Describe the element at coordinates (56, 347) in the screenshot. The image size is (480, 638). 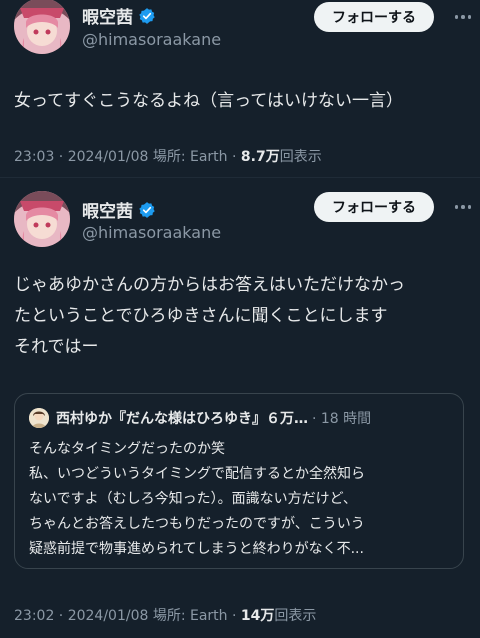
I see `tweet-text-line: それではー` at that location.